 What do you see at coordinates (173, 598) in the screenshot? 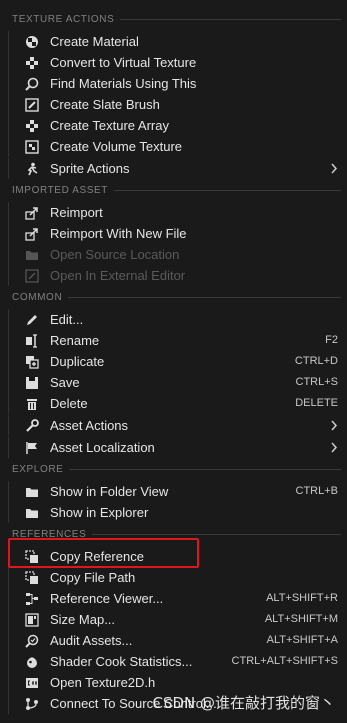
I see `menu-item-reference-viewer: Reference Viewer... ALT+SHIFT+R` at bounding box center [173, 598].